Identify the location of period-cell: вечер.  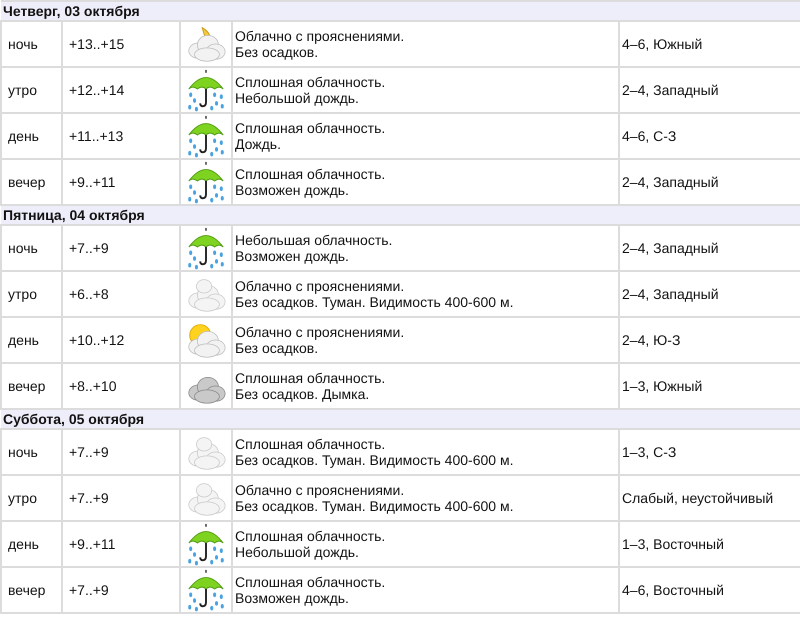
(31, 590).